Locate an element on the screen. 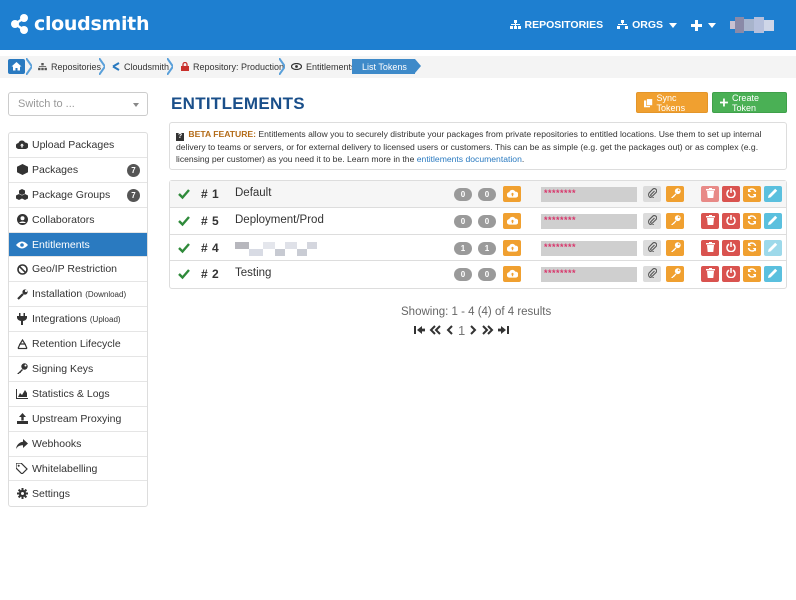 This screenshot has height=600, width=796. area-chart-icon is located at coordinates (22, 394).